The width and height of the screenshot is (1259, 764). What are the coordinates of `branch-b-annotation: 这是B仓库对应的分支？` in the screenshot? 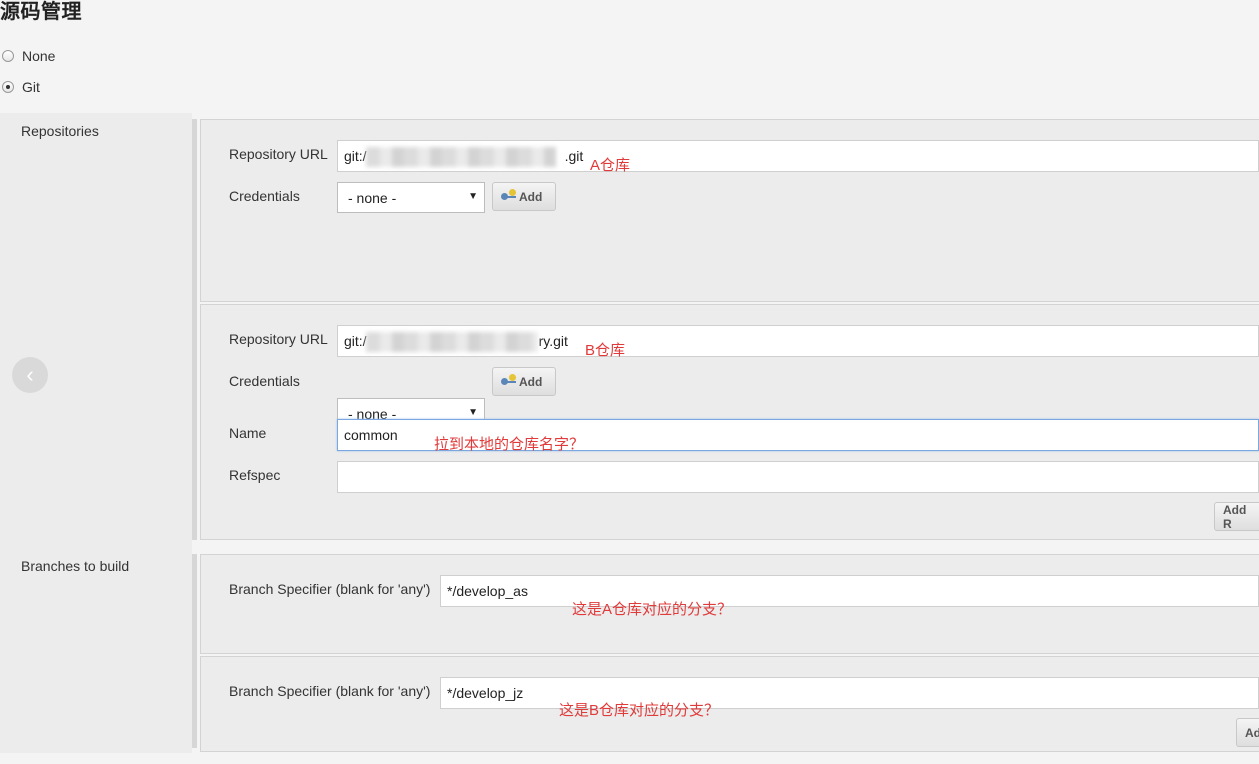 It's located at (639, 710).